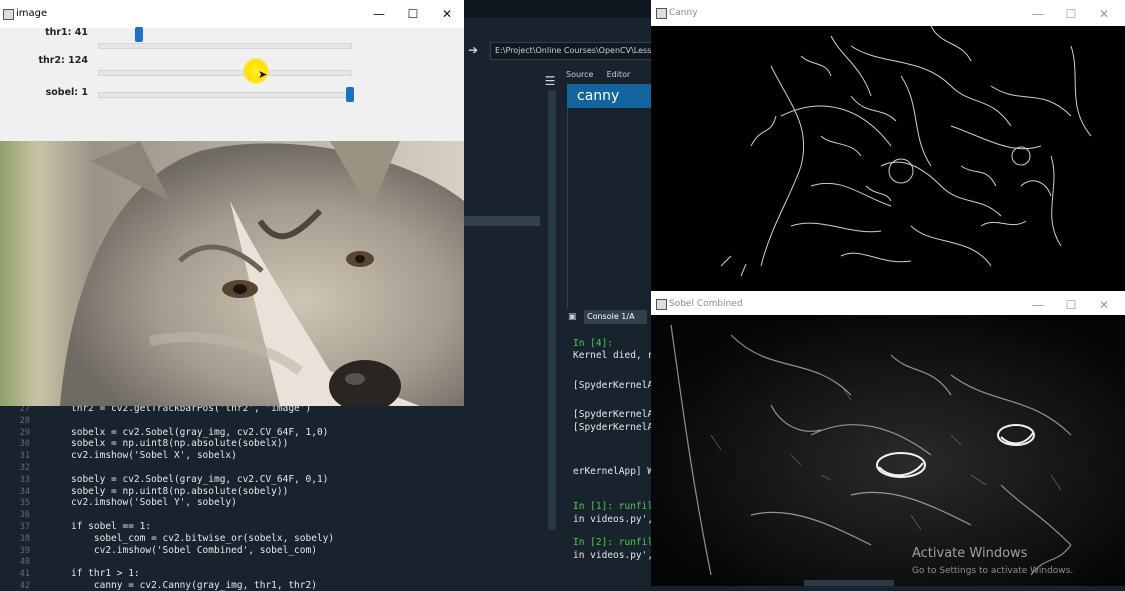  What do you see at coordinates (24, 432) in the screenshot?
I see `line-number: 29` at bounding box center [24, 432].